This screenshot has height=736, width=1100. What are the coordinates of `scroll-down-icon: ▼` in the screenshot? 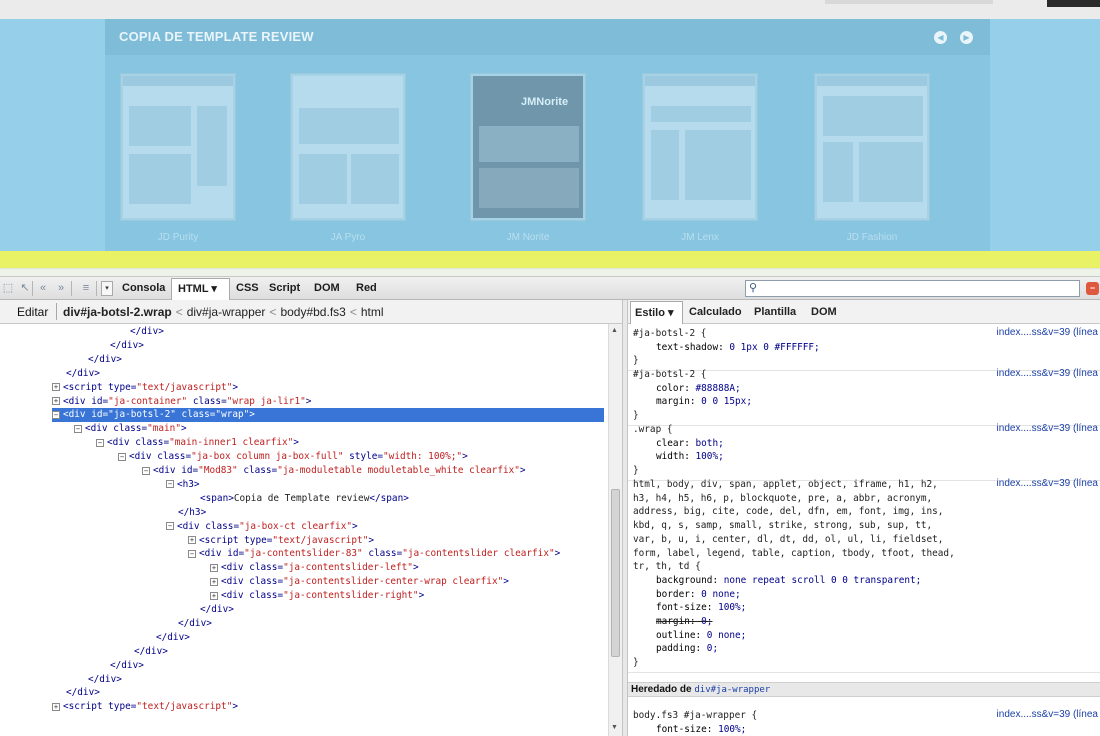 It's located at (614, 727).